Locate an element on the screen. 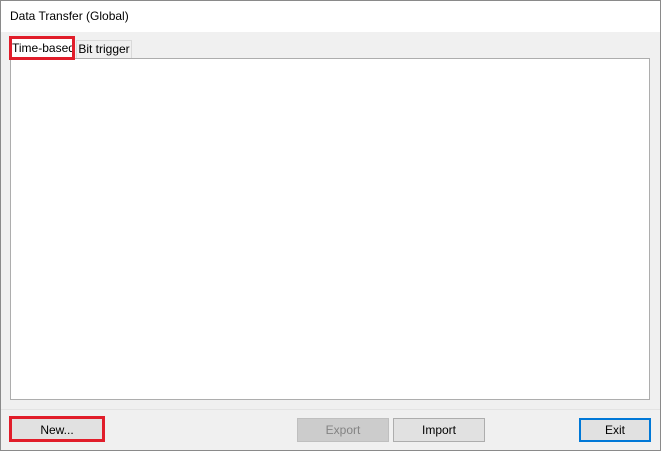  import-button: Import is located at coordinates (439, 430).